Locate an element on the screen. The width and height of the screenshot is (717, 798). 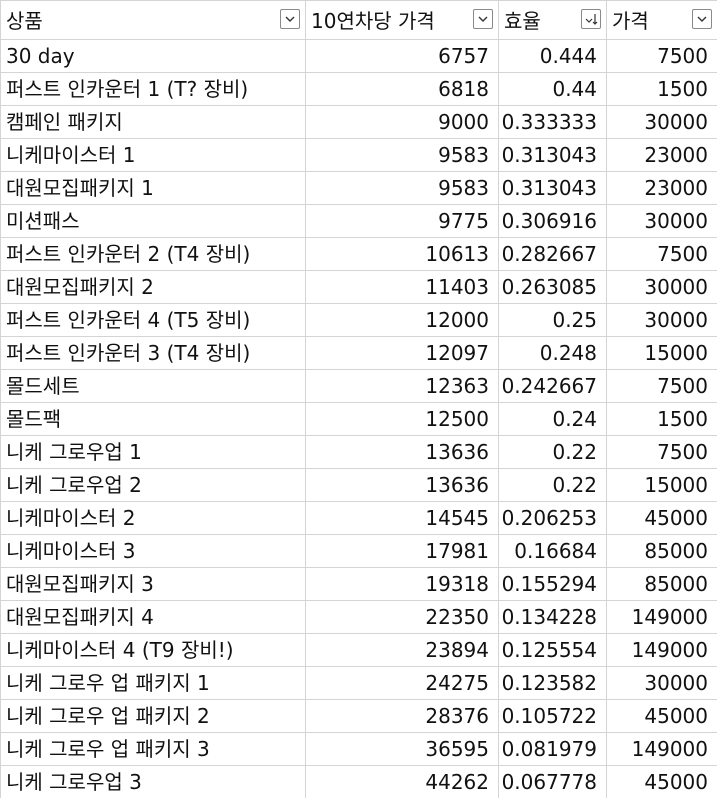
efficiency-cell: 0.242667 is located at coordinates (552, 385).